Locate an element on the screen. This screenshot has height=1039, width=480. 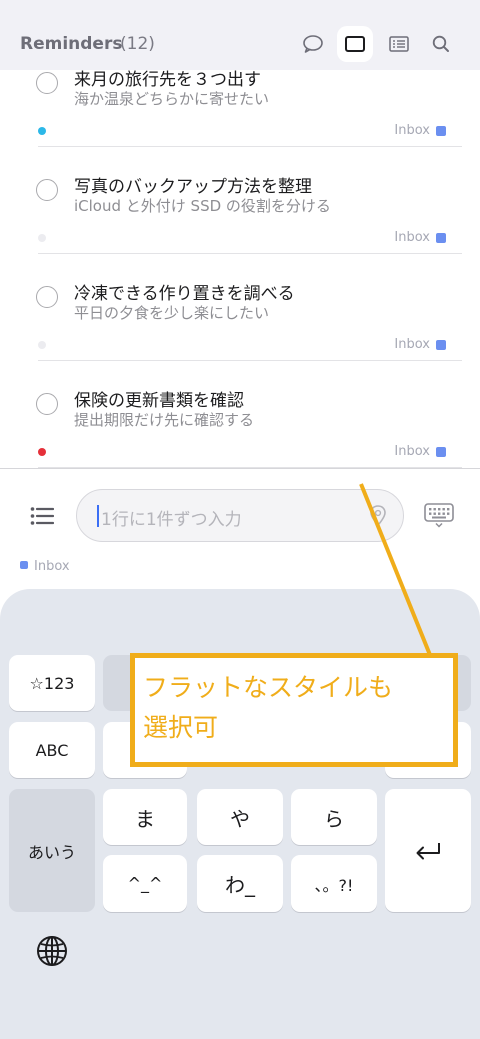
card-view-icon is located at coordinates (355, 44).